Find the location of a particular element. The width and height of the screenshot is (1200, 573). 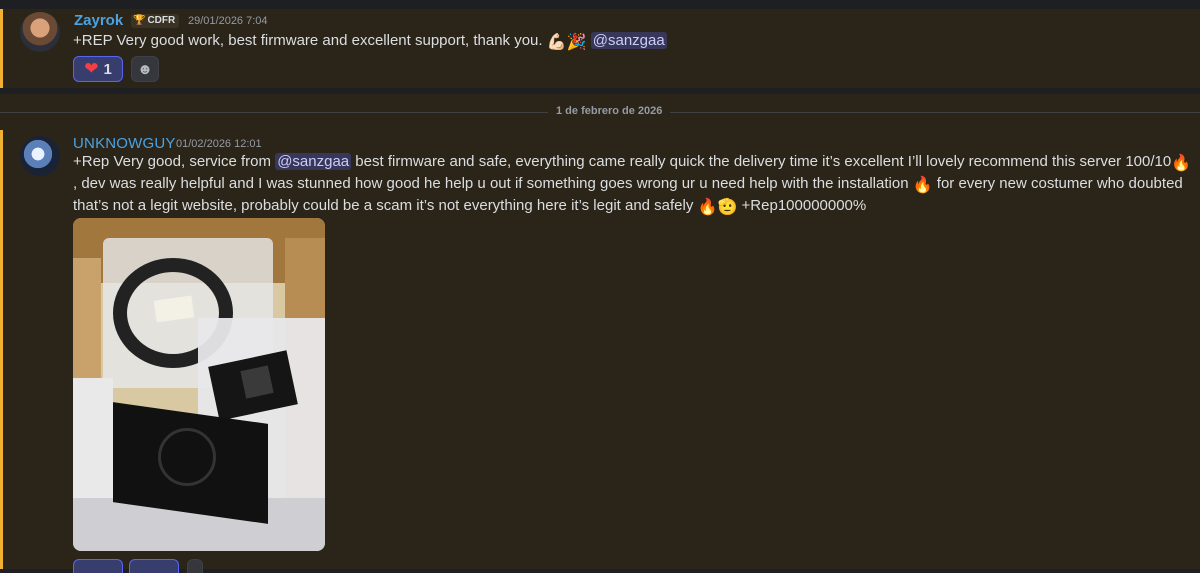

box-wall is located at coordinates (87, 328).